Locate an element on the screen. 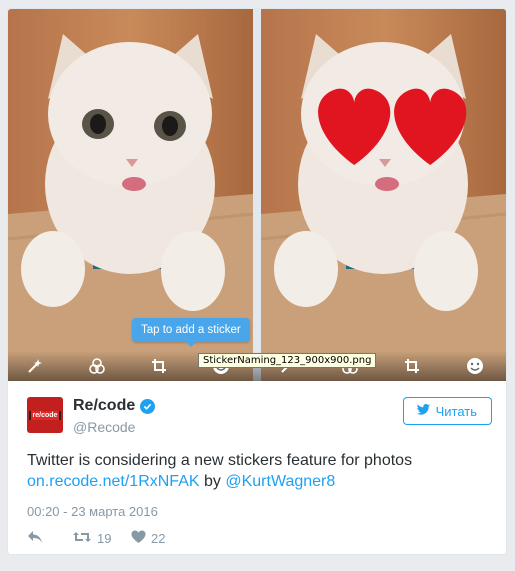 This screenshot has width=515, height=571. like-count: 22 is located at coordinates (158, 538).